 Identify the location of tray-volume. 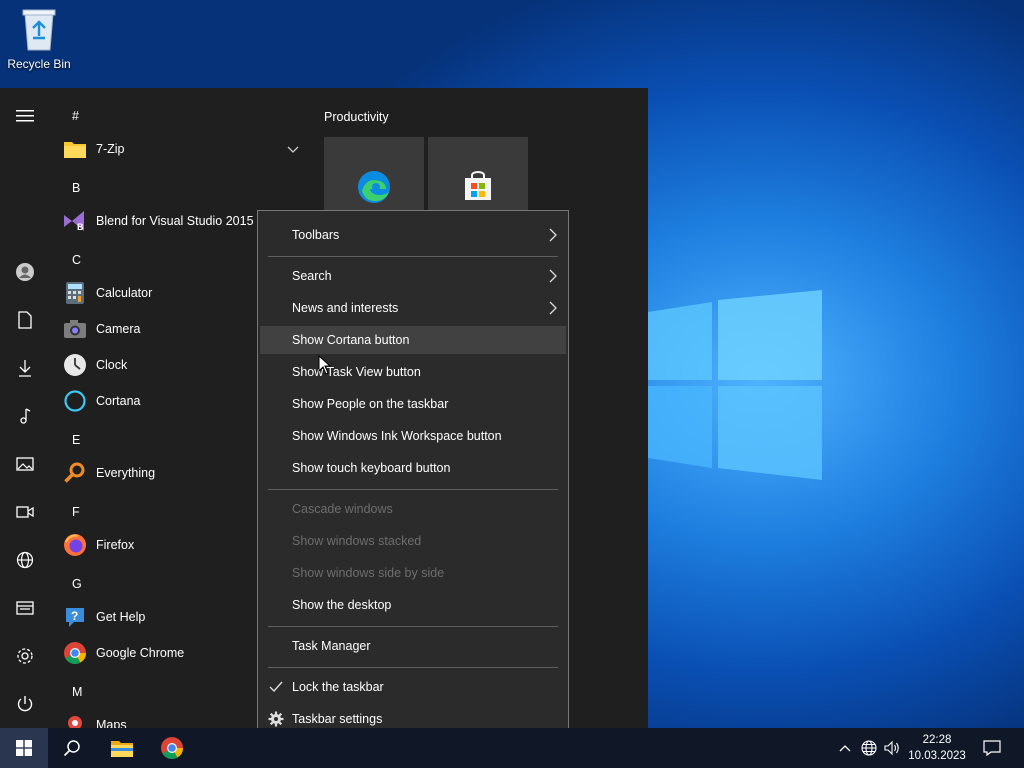
(892, 748).